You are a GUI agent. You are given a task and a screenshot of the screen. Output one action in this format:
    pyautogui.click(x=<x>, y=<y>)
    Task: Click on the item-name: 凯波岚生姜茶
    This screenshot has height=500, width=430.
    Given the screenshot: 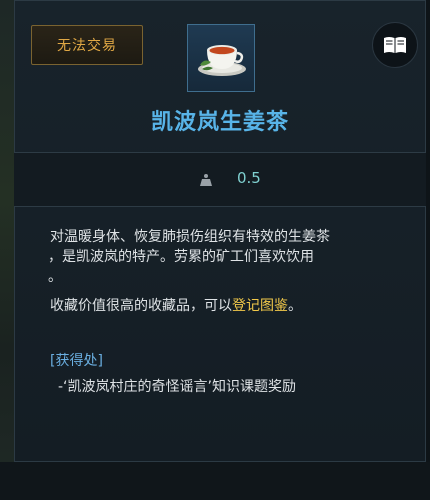 What is the action you would take?
    pyautogui.click(x=219, y=122)
    